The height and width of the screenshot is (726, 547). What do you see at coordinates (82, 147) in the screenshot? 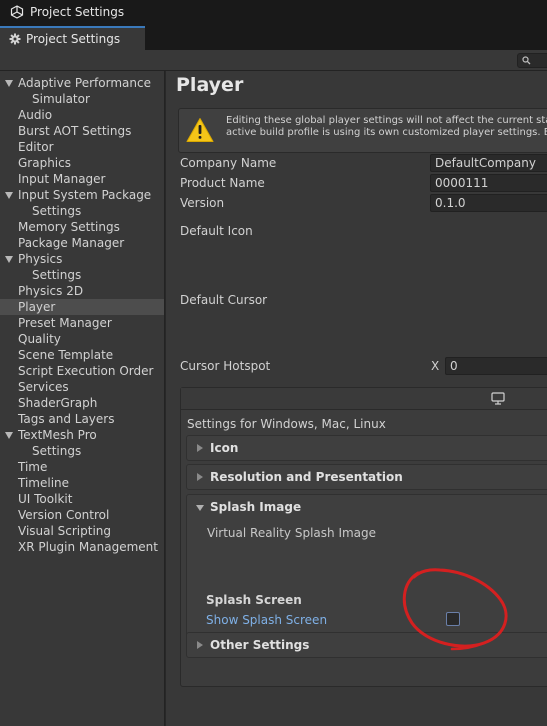
I see `sidebar-item-editor: Editor` at bounding box center [82, 147].